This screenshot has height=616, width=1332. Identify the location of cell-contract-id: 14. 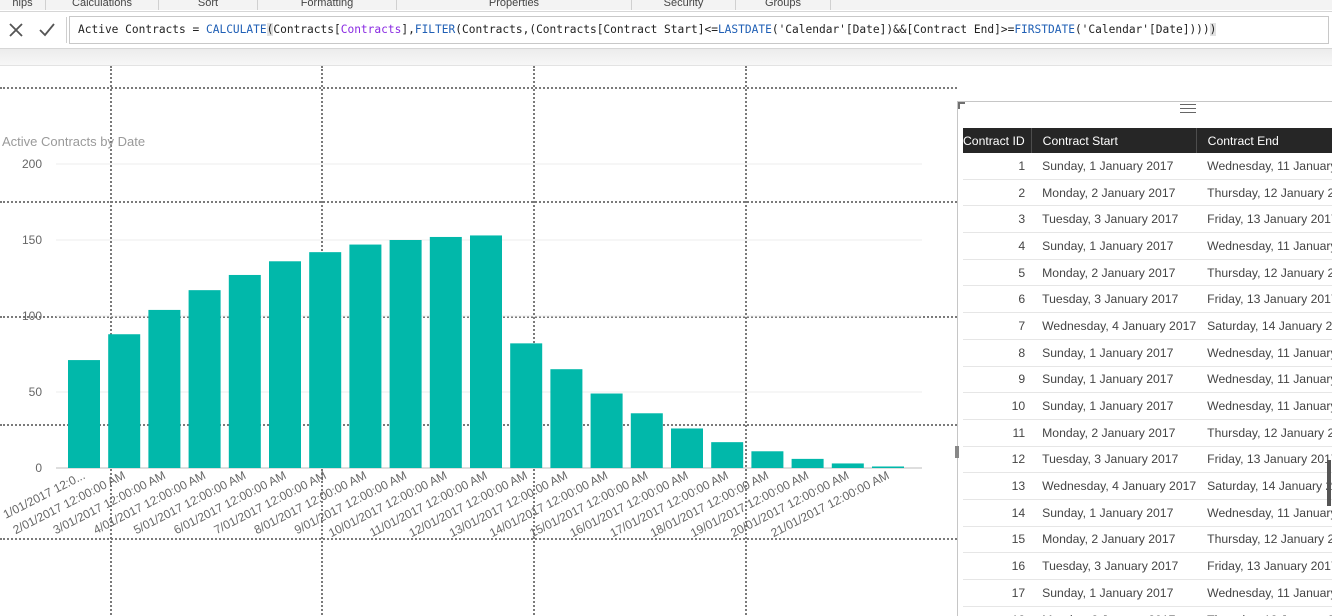
(997, 513).